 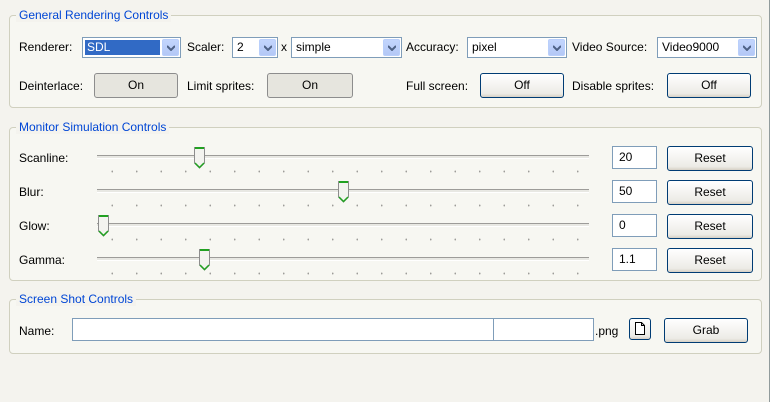 I want to click on name-label: Name:, so click(x=37, y=331).